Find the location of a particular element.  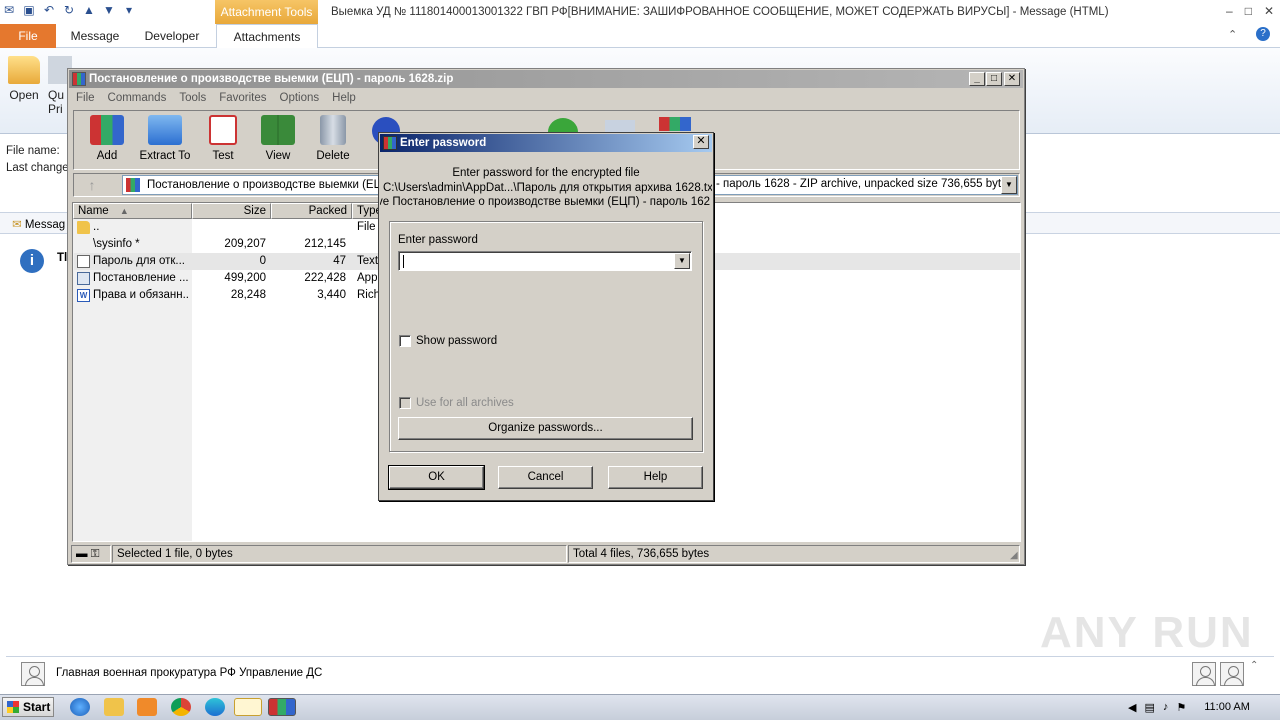

show-password-label: Show password is located at coordinates (456, 341).